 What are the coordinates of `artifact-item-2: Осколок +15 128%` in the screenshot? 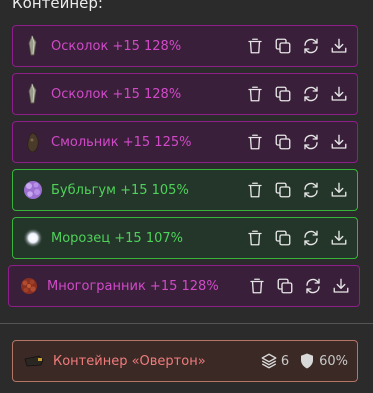 It's located at (185, 94).